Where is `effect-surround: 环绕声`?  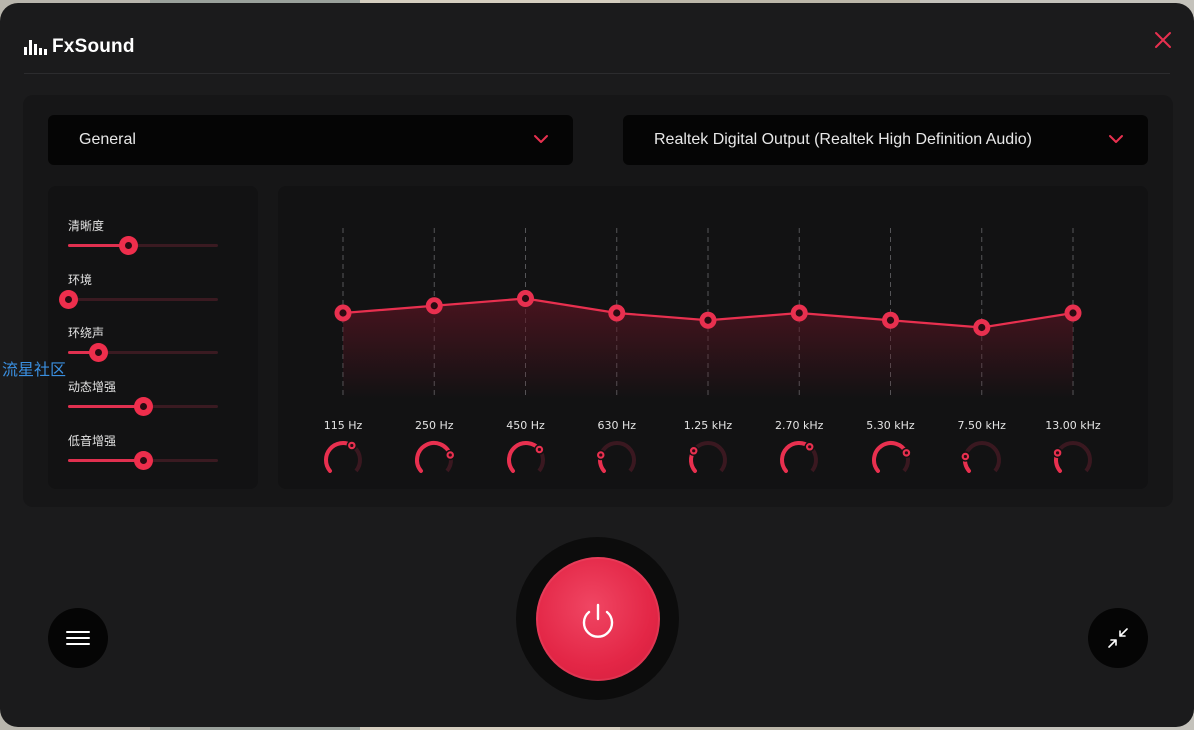 effect-surround: 环绕声 is located at coordinates (153, 344).